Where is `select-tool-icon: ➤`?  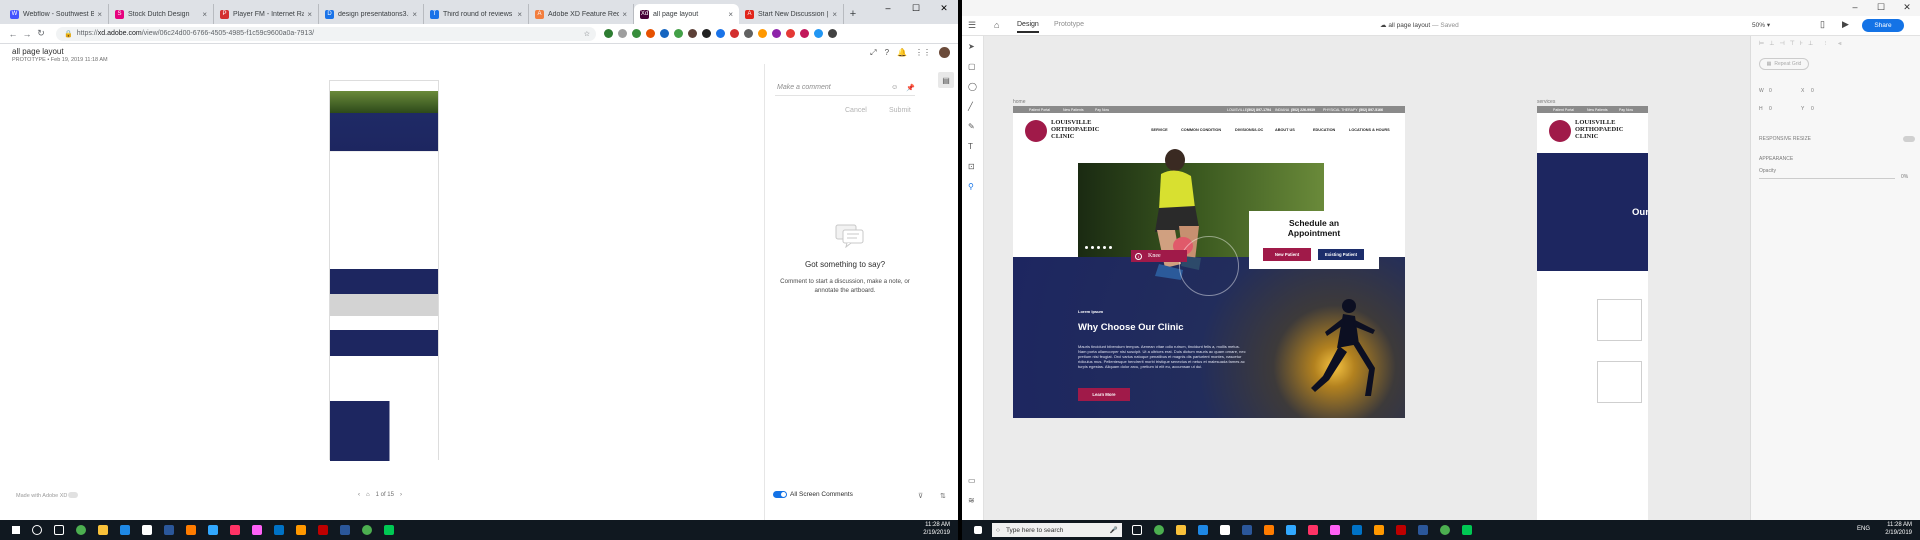 select-tool-icon: ➤ is located at coordinates (971, 46).